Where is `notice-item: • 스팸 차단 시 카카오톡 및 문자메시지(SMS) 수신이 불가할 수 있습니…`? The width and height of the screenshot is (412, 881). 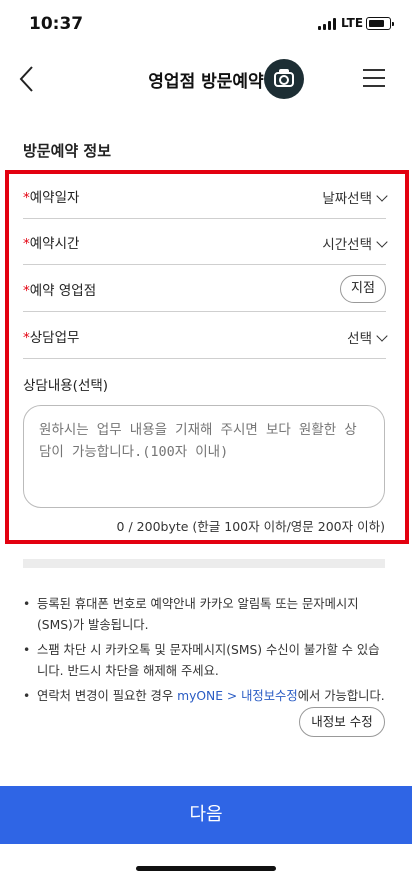 notice-item: • 스팸 차단 시 카카오톡 및 문자메시지(SMS) 수신이 불가할 수 있습니… is located at coordinates (201, 660).